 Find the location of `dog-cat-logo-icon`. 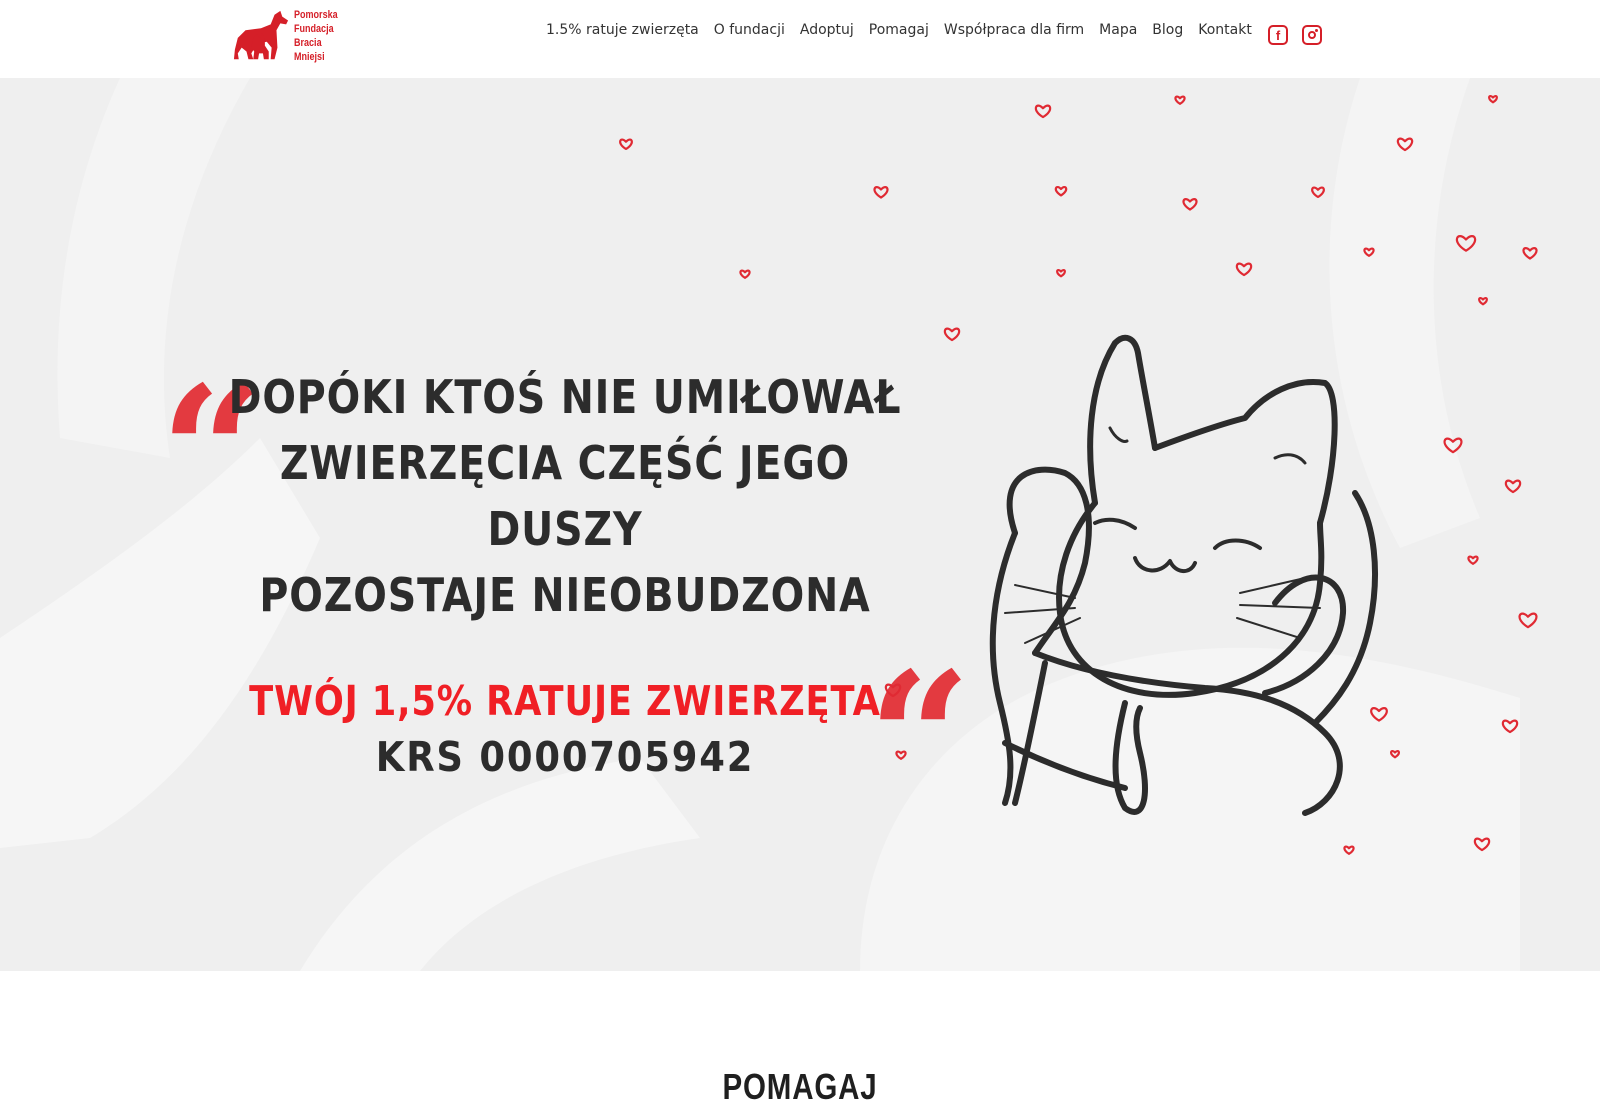

dog-cat-logo-icon is located at coordinates (261, 35).